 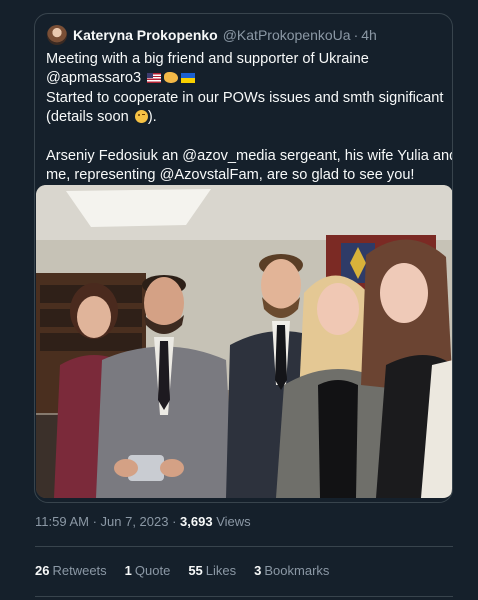 I want to click on retweets-count: 26, so click(x=42, y=570).